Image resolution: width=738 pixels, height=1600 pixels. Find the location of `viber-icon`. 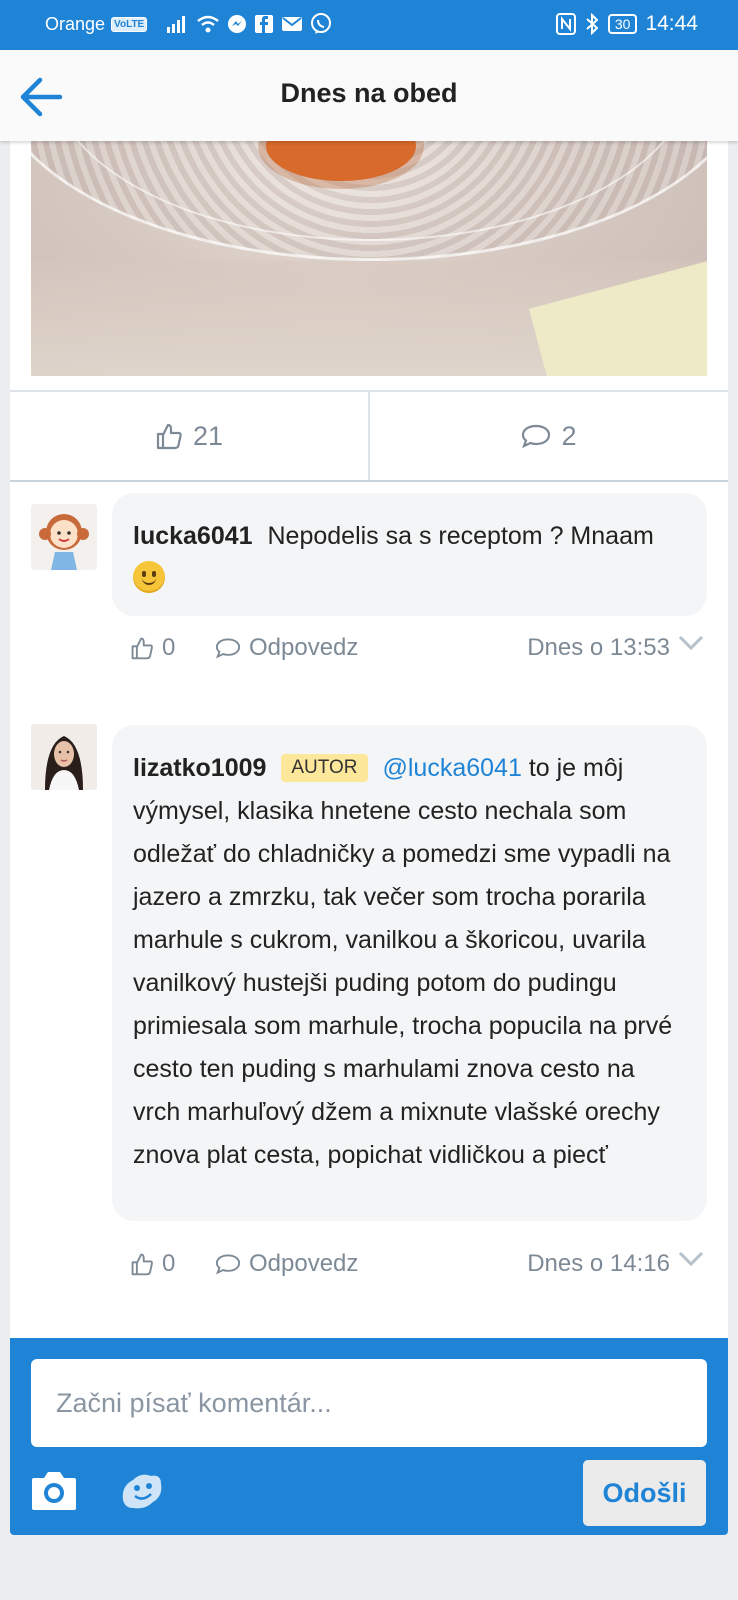

viber-icon is located at coordinates (321, 23).